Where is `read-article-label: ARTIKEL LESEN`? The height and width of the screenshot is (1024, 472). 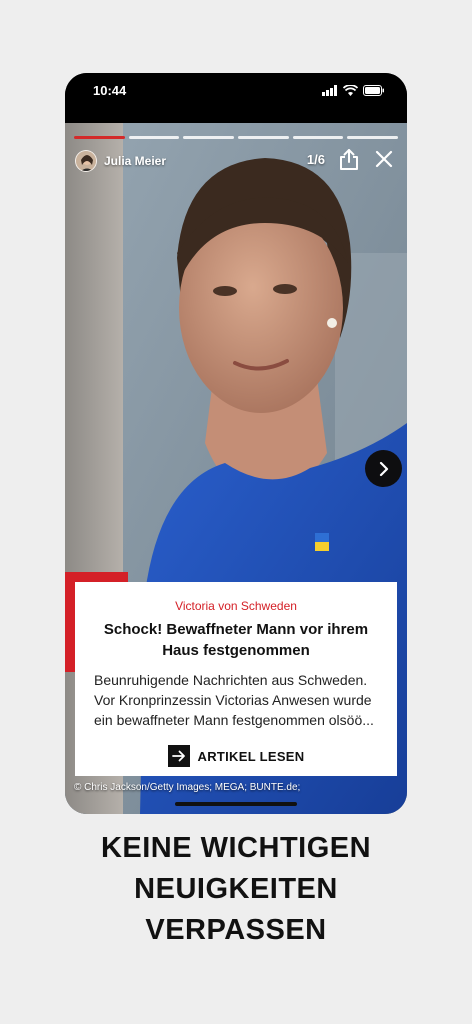 read-article-label: ARTIKEL LESEN is located at coordinates (251, 756).